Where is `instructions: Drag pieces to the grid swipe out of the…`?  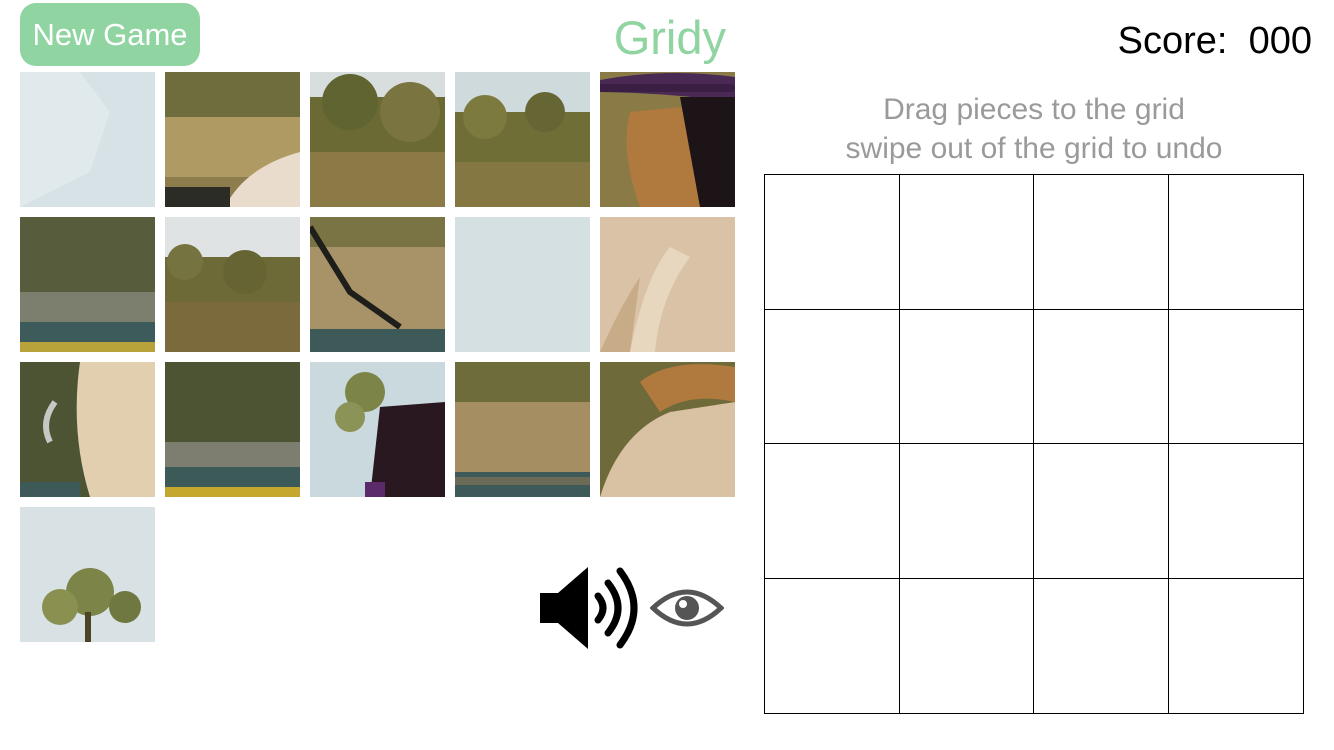
instructions: Drag pieces to the grid swipe out of the… is located at coordinates (1034, 129).